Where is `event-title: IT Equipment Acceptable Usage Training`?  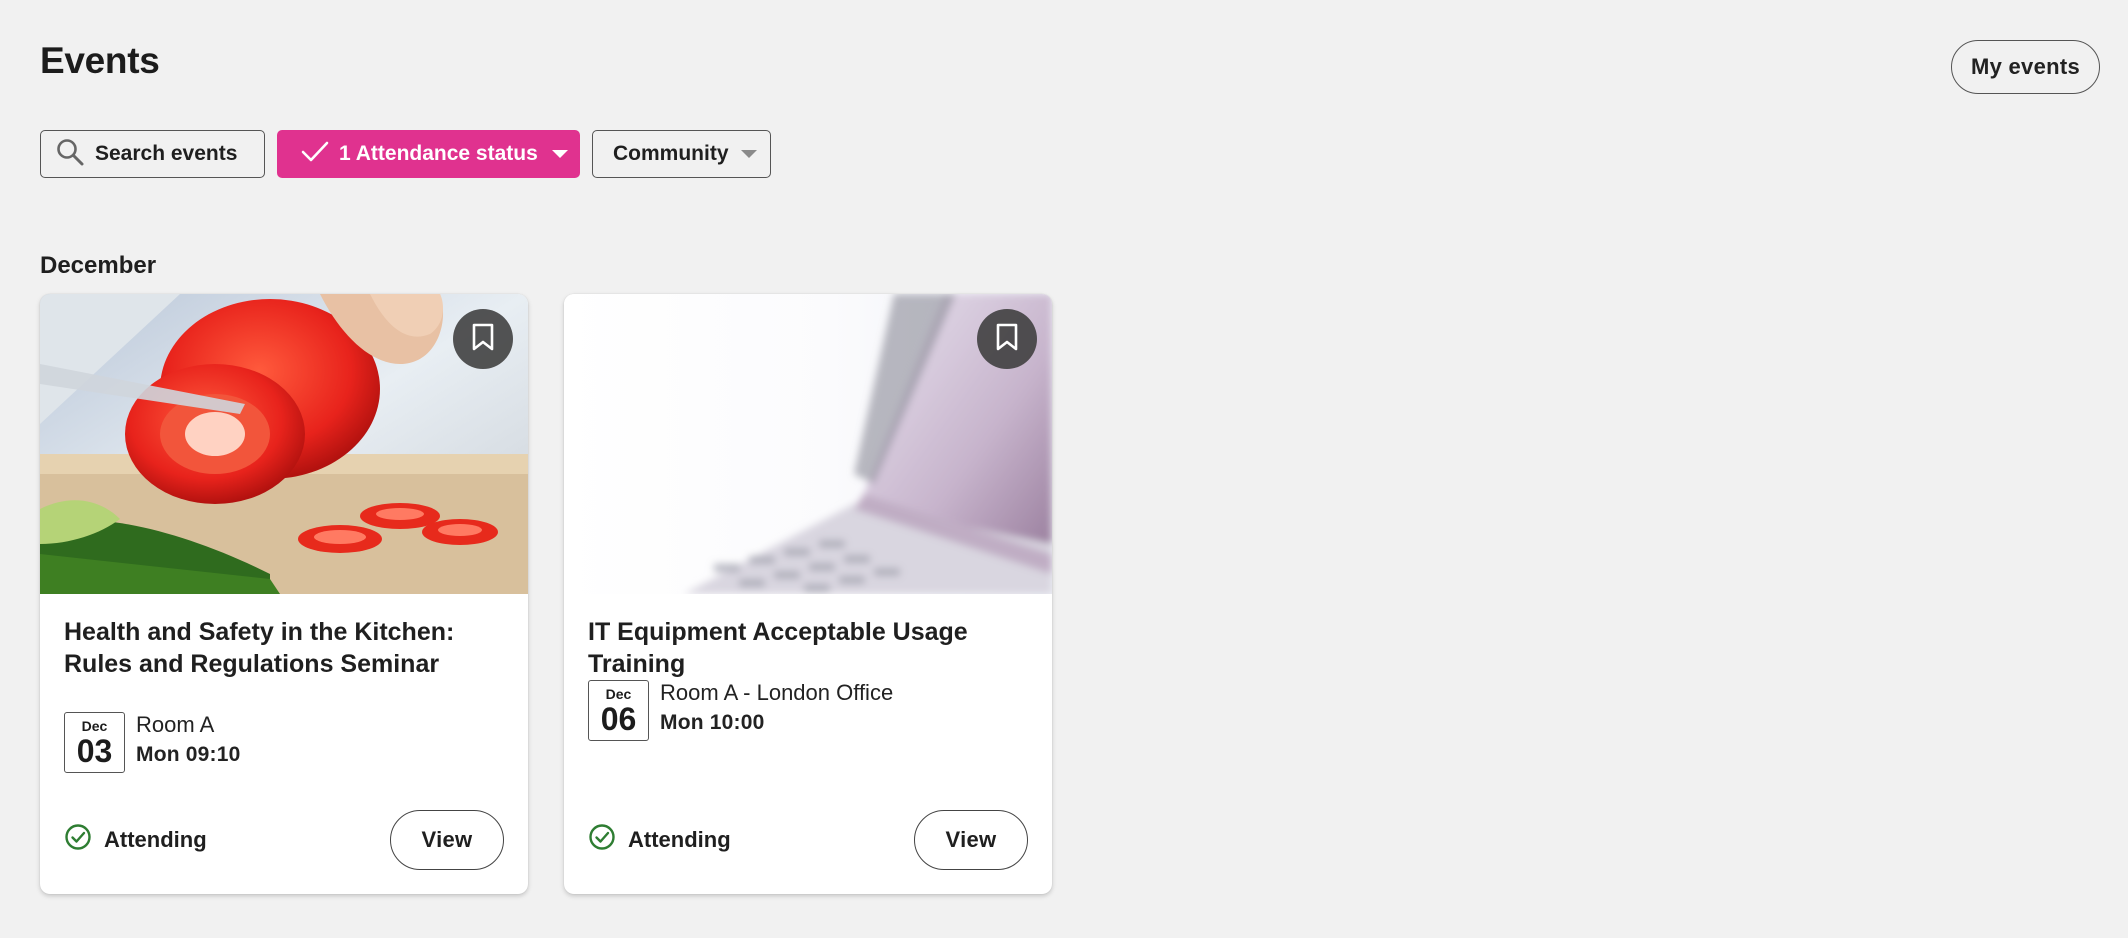
event-title: IT Equipment Acceptable Usage Training is located at coordinates (808, 648).